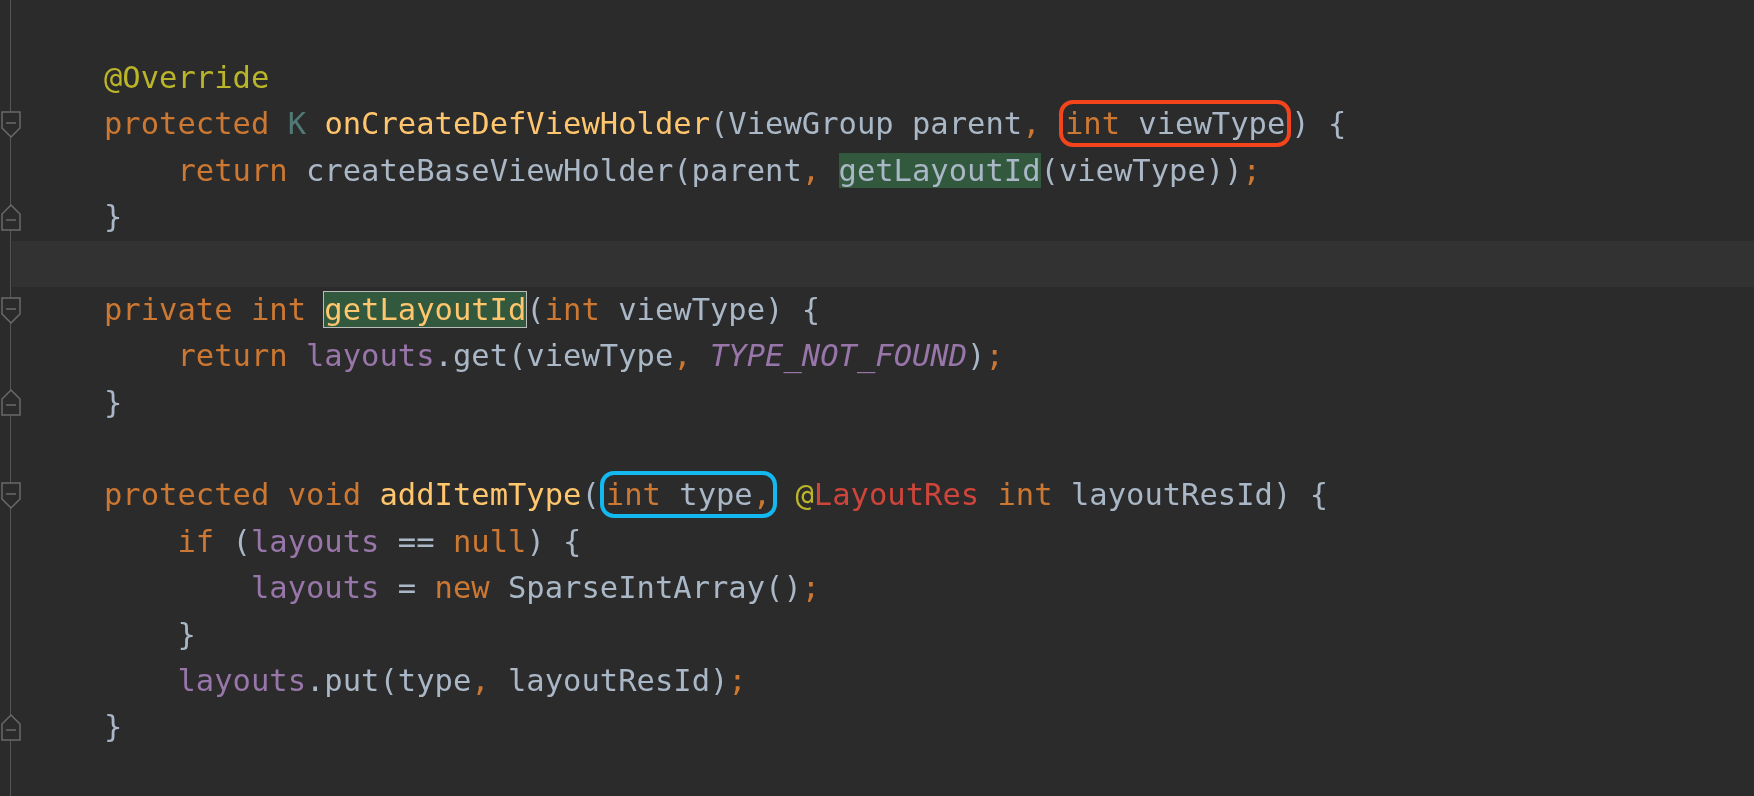 The height and width of the screenshot is (796, 1754). What do you see at coordinates (725, 124) in the screenshot?
I see `code-line: protected K onCreateDefViewHolder(ViewGroup parent, int viewType ) {` at bounding box center [725, 124].